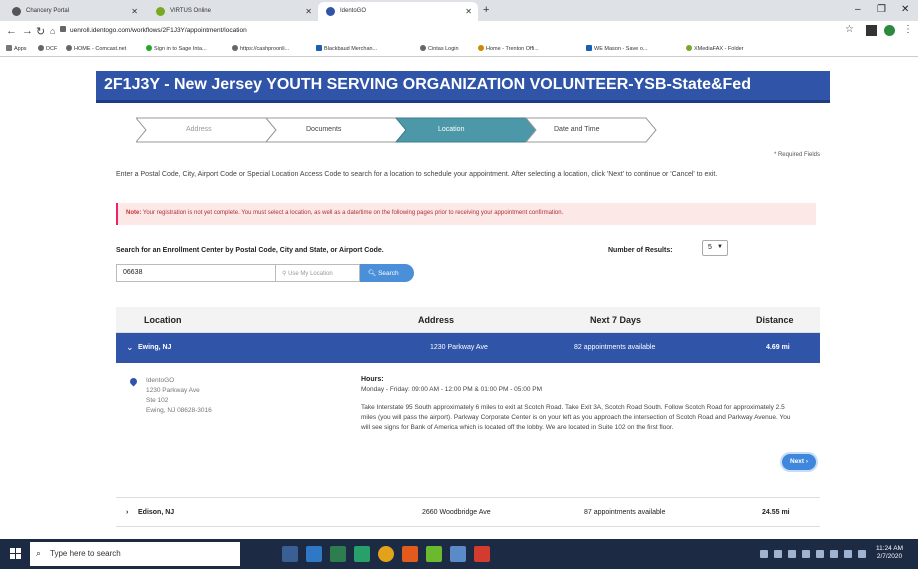 Image resolution: width=918 pixels, height=569 pixels. Describe the element at coordinates (387, 273) in the screenshot. I see `search-button: 🔍︎ Search` at that location.